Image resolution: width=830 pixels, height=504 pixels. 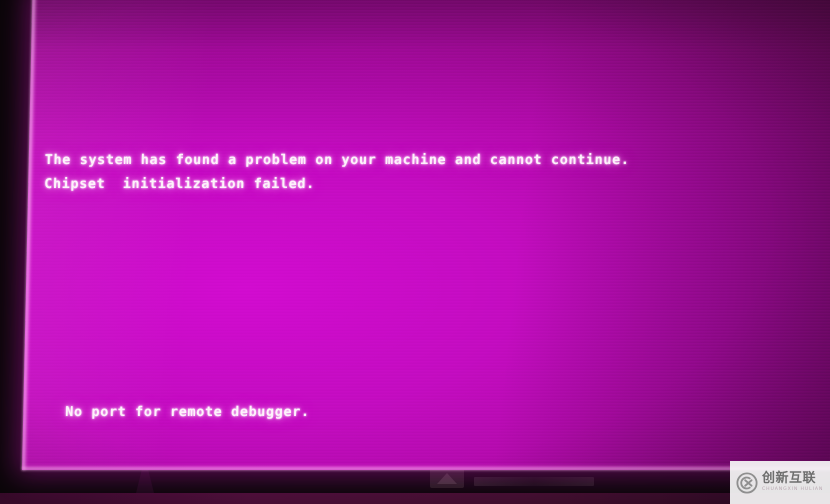 What do you see at coordinates (789, 479) in the screenshot?
I see `watermark-name-cn: 创新互联` at bounding box center [789, 479].